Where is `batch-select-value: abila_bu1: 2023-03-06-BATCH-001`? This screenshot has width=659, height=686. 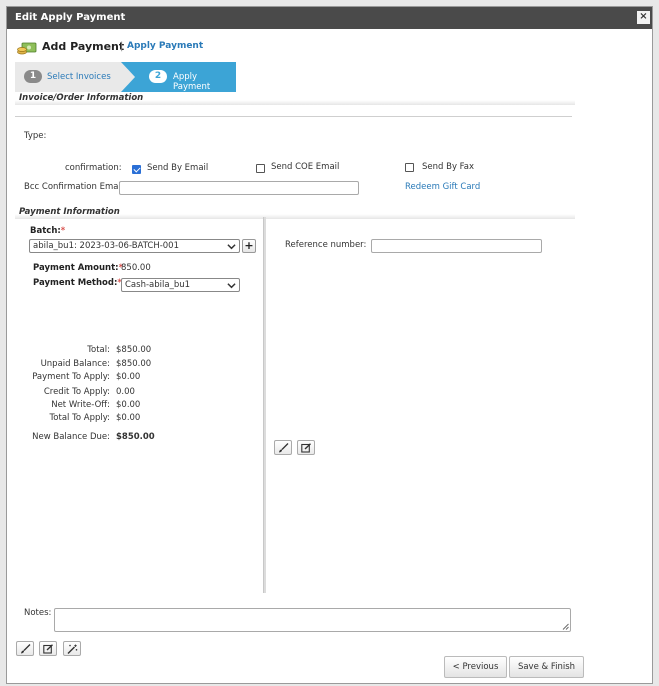
batch-select-value: abila_bu1: 2023-03-06-BATCH-001 is located at coordinates (106, 246).